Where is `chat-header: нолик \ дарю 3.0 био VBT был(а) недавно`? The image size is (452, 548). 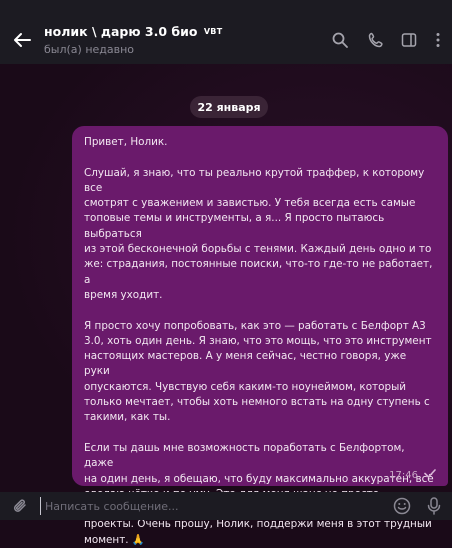 chat-header: нолик \ дарю 3.0 био VBT был(а) недавно is located at coordinates (226, 32).